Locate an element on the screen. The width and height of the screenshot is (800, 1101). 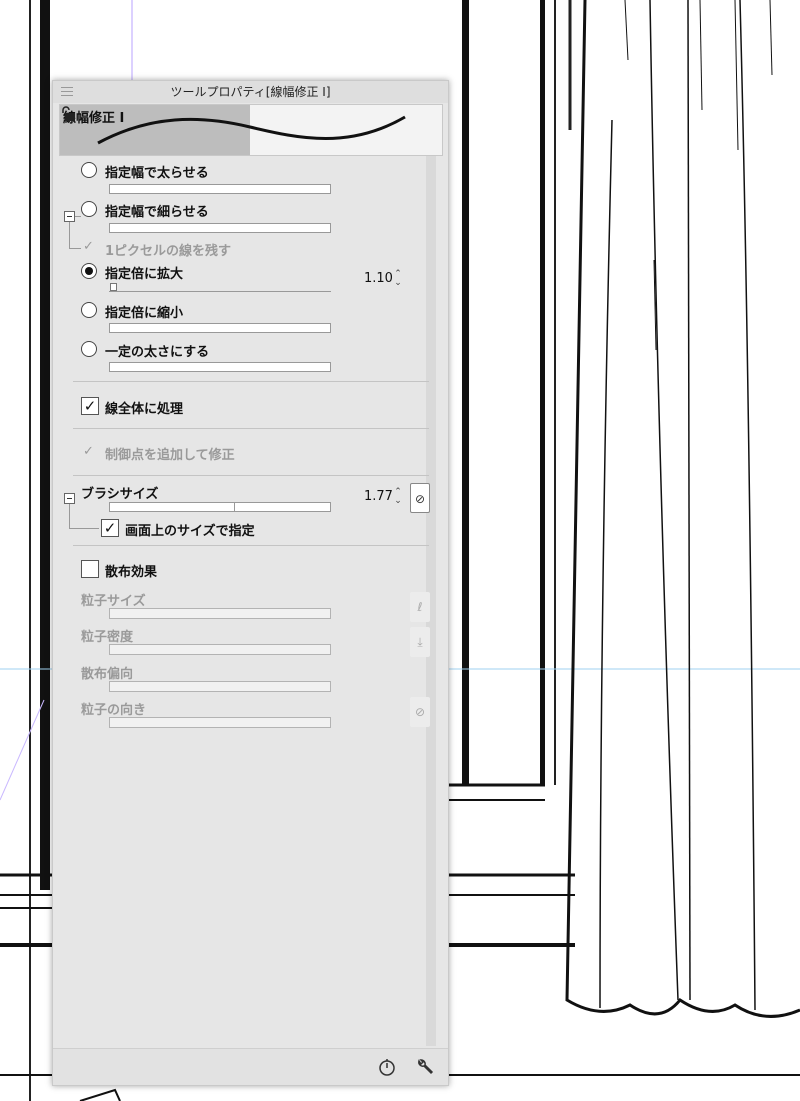
thin-slider is located at coordinates (220, 228).